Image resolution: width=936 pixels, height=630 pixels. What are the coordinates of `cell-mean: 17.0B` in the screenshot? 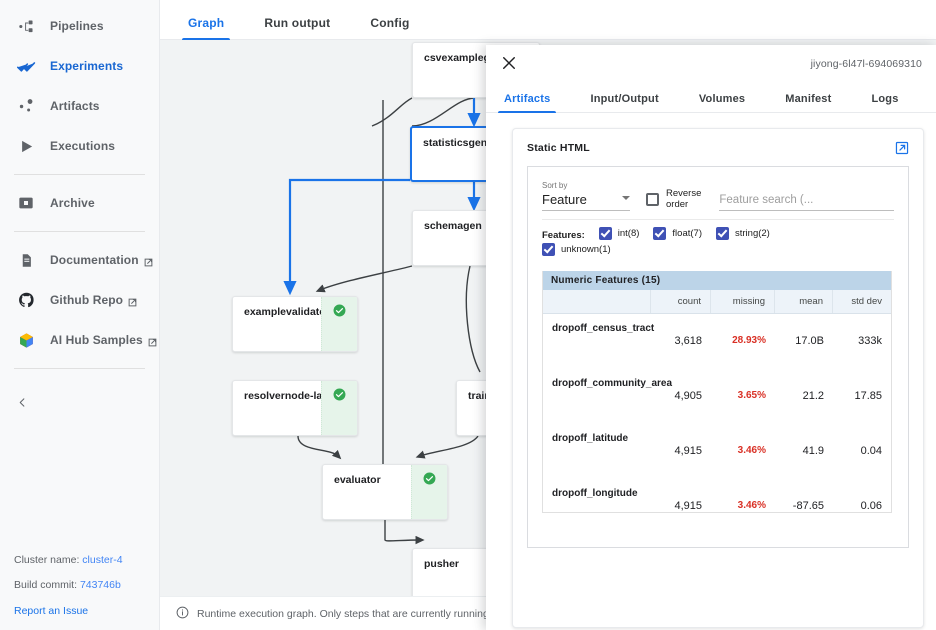 It's located at (809, 341).